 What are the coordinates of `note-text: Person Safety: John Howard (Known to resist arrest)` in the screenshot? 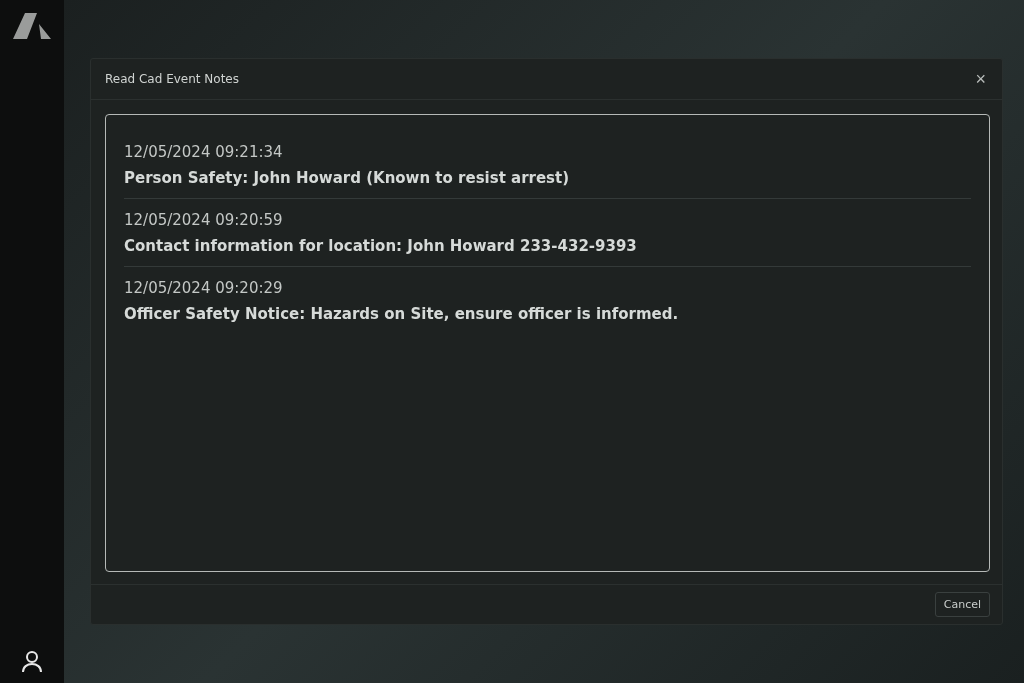 It's located at (347, 178).